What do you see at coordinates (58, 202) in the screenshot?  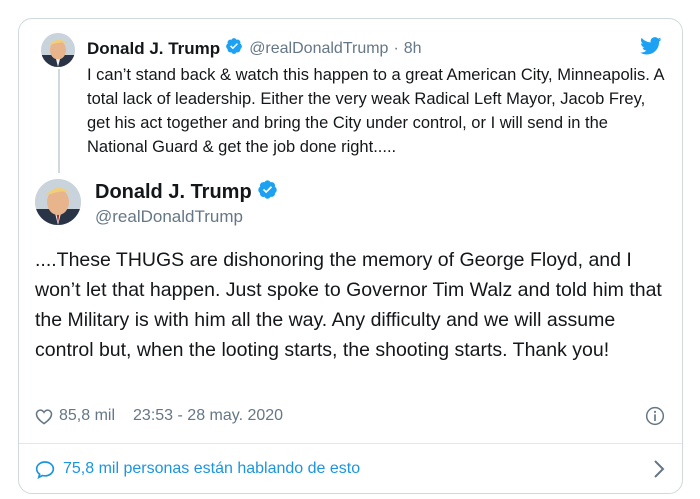 I see `main-avatar` at bounding box center [58, 202].